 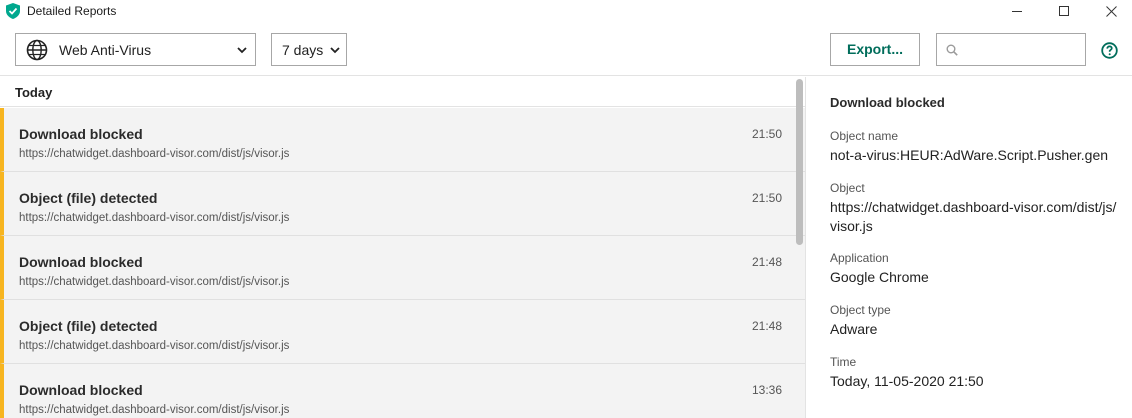 I want to click on application-value: Google Chrome, so click(x=879, y=277).